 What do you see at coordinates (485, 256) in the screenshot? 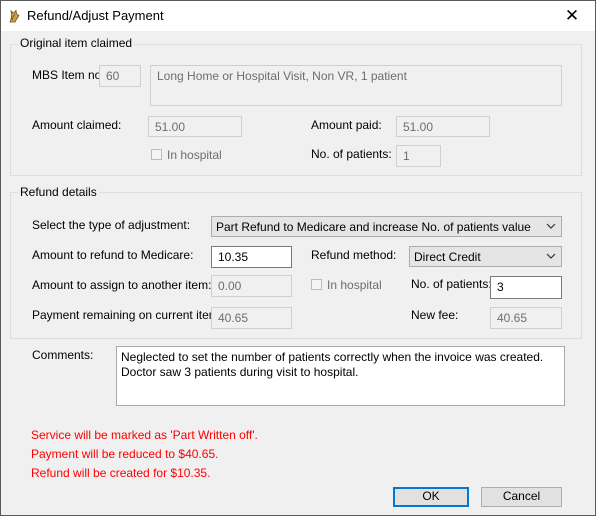
I see `refund-method-select: Direct Credit` at bounding box center [485, 256].